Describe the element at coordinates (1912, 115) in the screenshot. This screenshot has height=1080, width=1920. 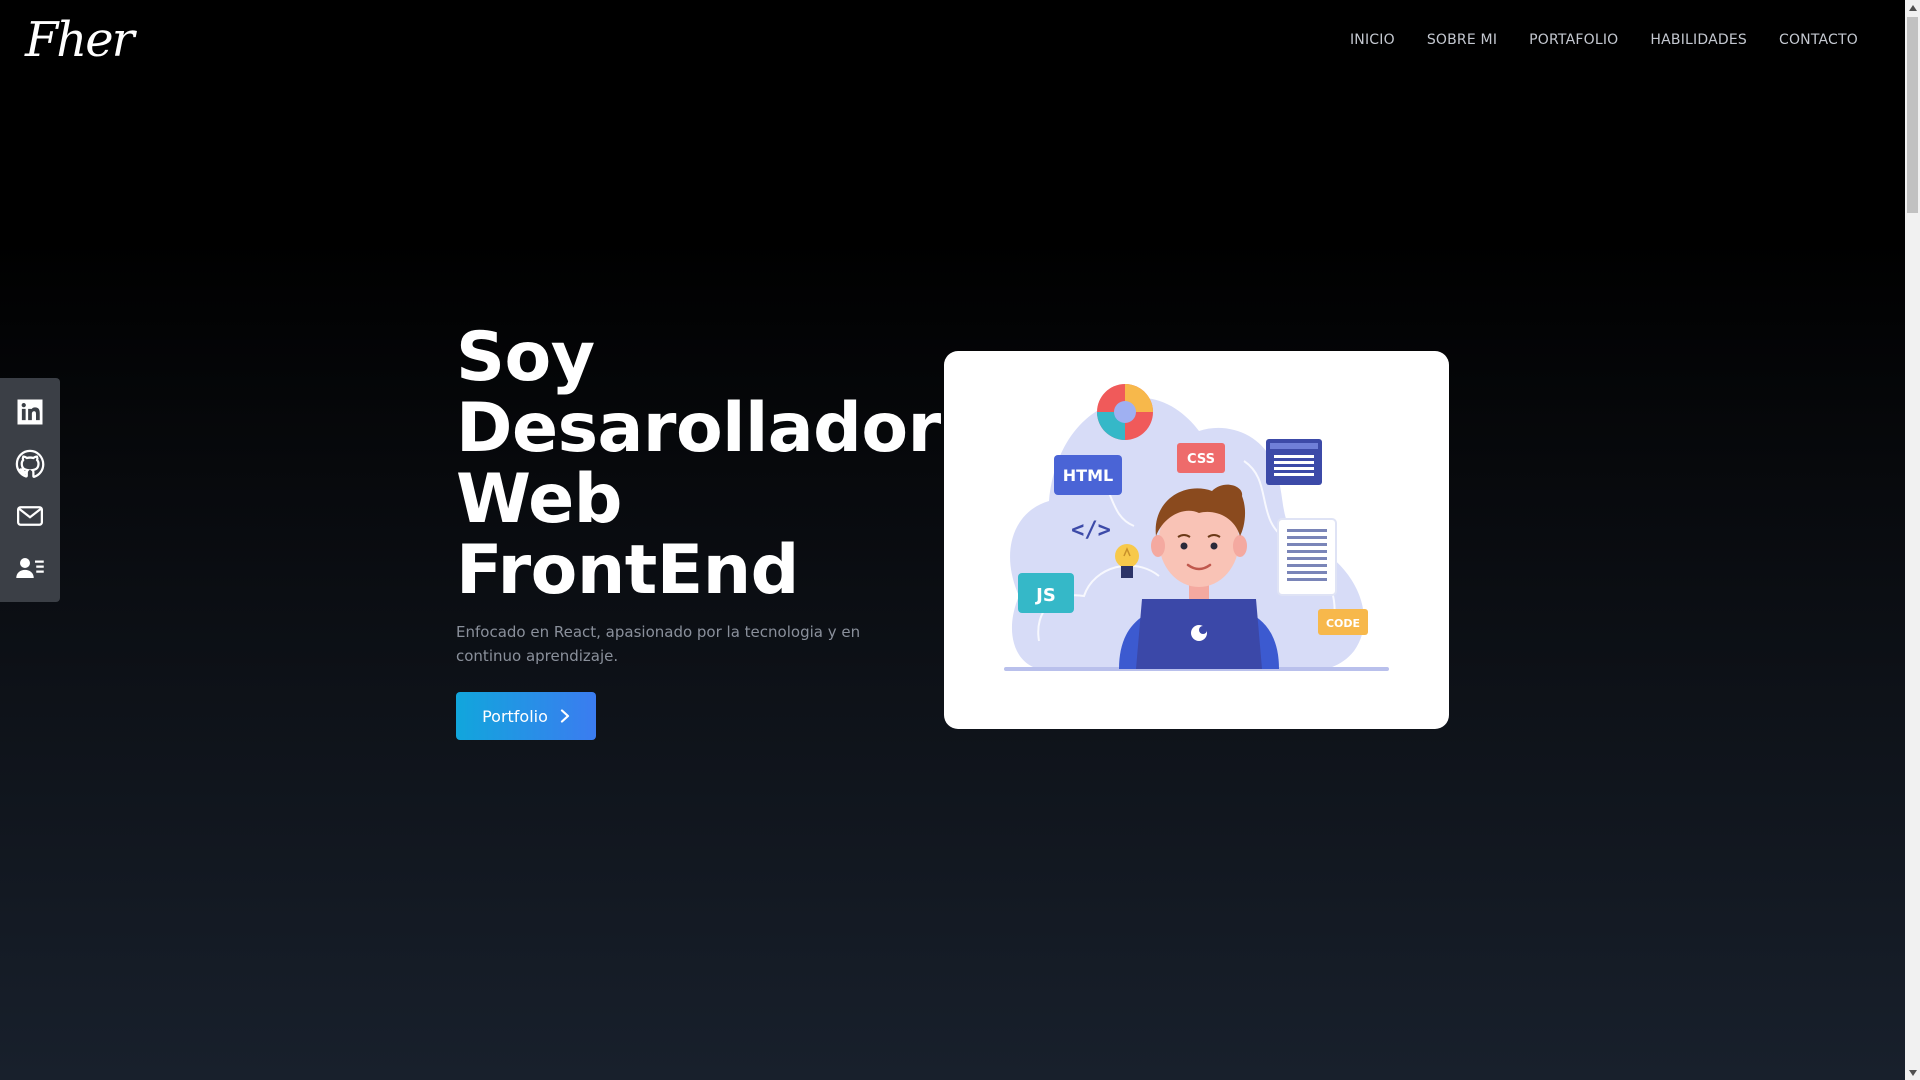
I see `scrollbar-thumb` at that location.